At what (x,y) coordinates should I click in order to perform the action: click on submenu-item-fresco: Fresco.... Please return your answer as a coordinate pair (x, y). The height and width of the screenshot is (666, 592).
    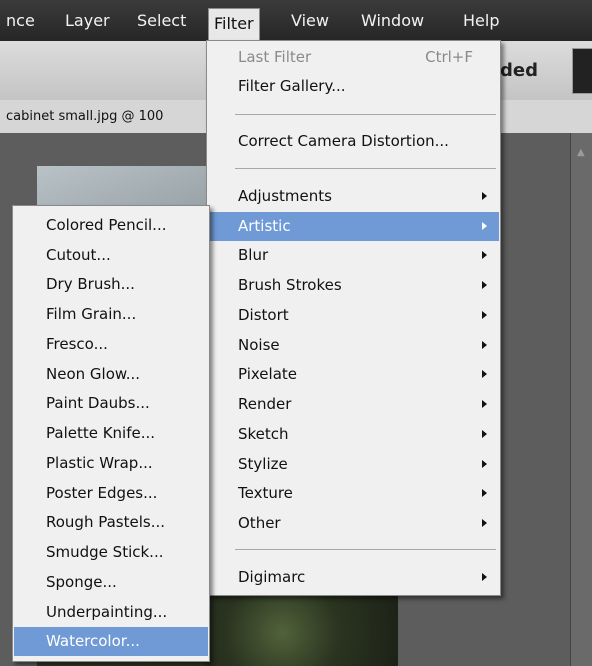
    Looking at the image, I should click on (111, 344).